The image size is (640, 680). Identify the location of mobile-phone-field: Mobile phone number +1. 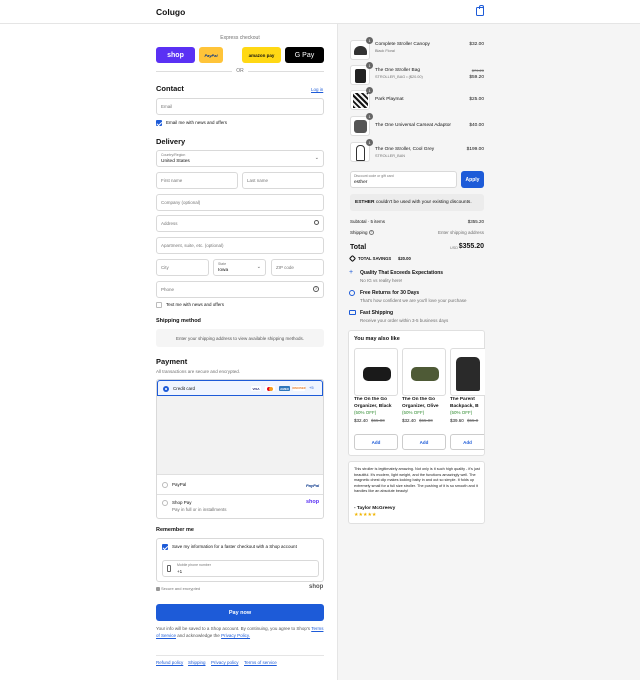
(240, 568).